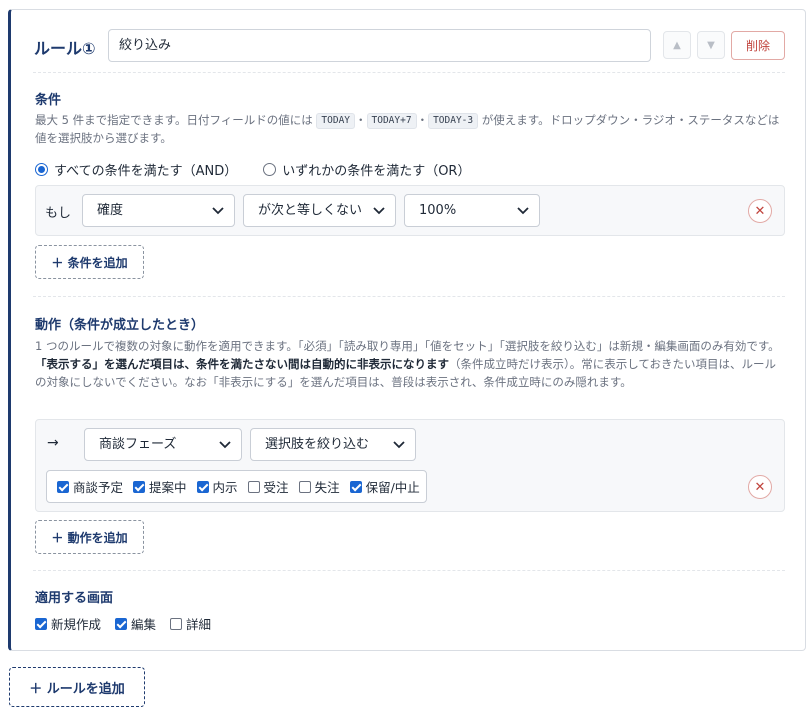  I want to click on token-today-minus: TODAY-3, so click(453, 121).